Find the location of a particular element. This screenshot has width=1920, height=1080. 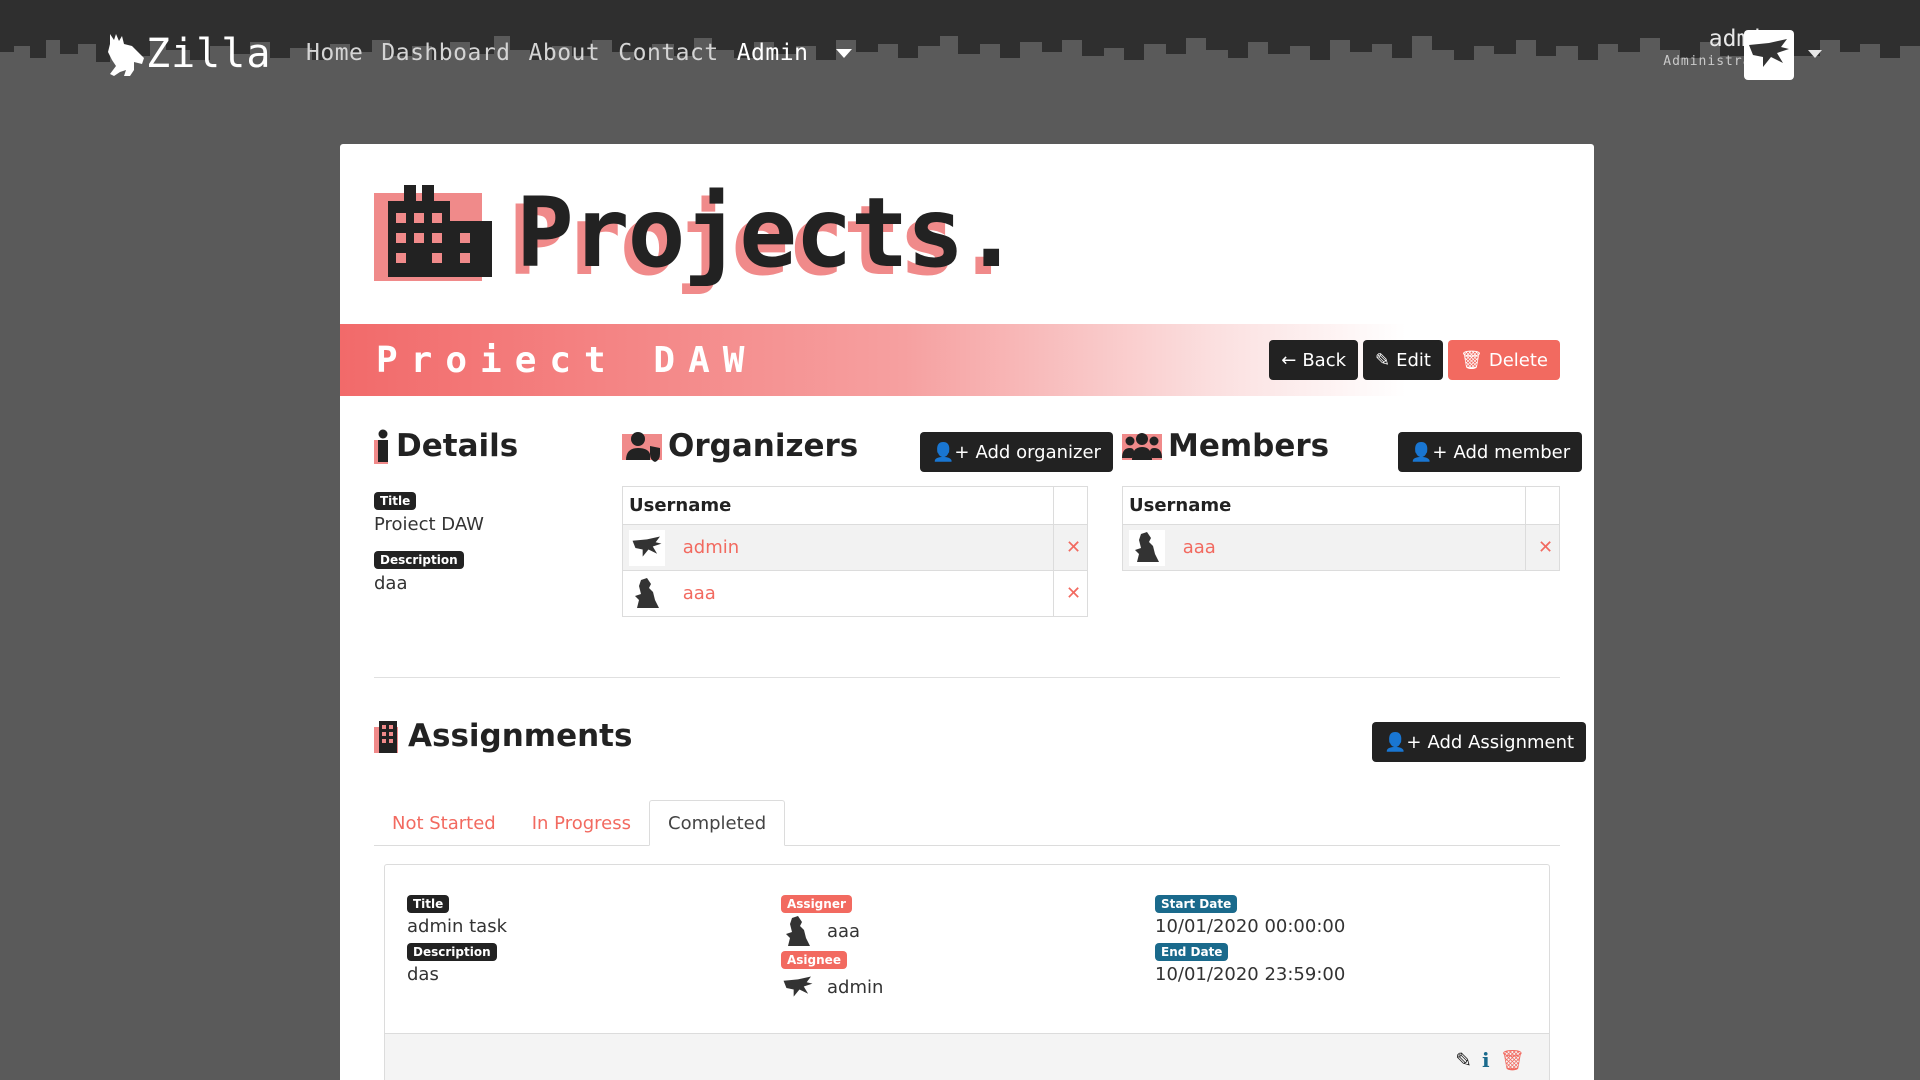

chevron-down-icon is located at coordinates (844, 53).